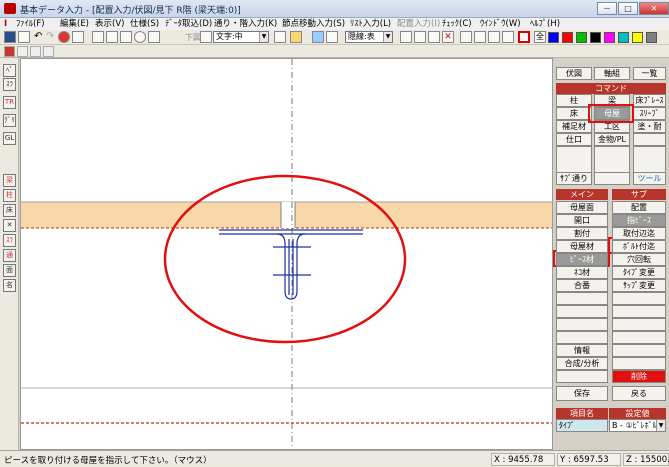  Describe the element at coordinates (639, 376) in the screenshot. I see `sub-item: 削除` at that location.